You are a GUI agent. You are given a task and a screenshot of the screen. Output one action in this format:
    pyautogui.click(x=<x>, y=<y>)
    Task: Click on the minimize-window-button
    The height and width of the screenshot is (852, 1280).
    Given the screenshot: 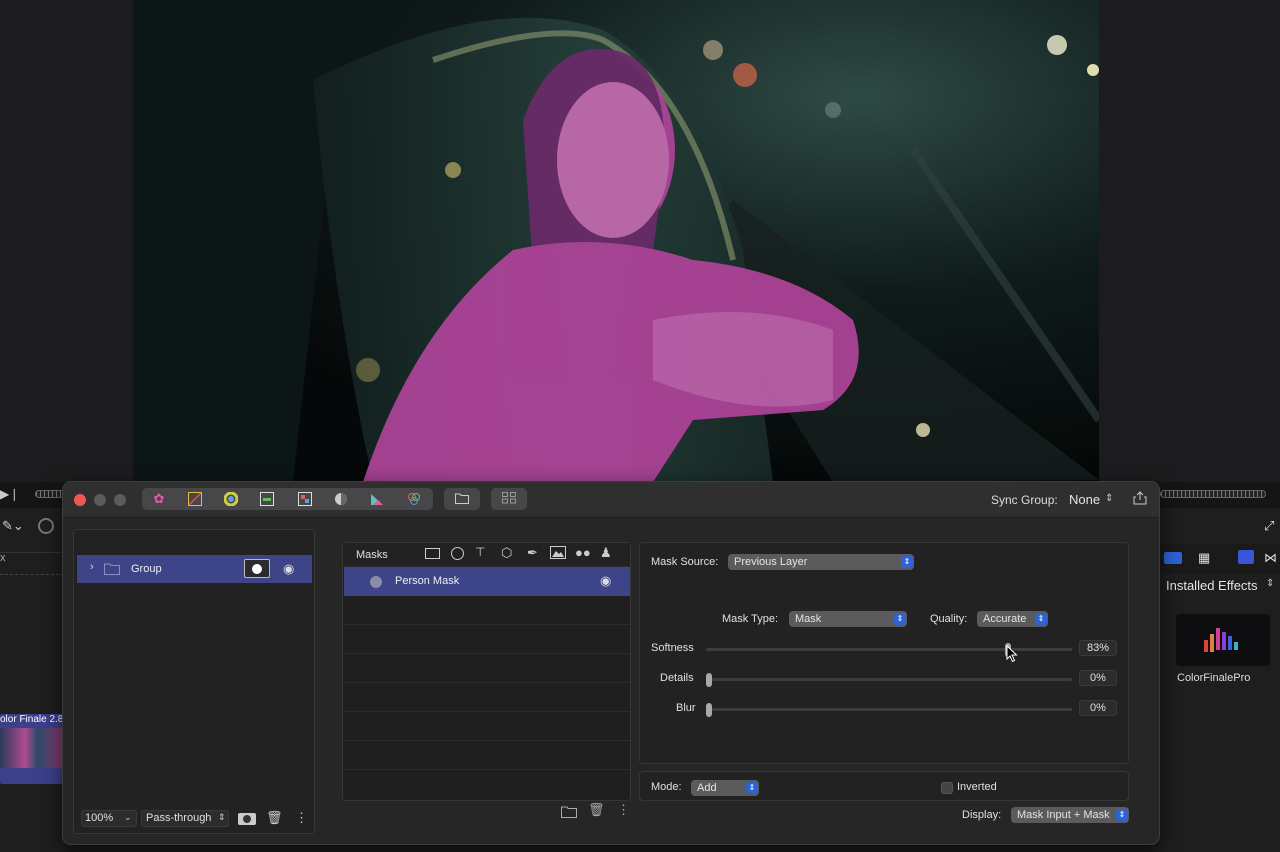 What is the action you would take?
    pyautogui.click(x=100, y=500)
    